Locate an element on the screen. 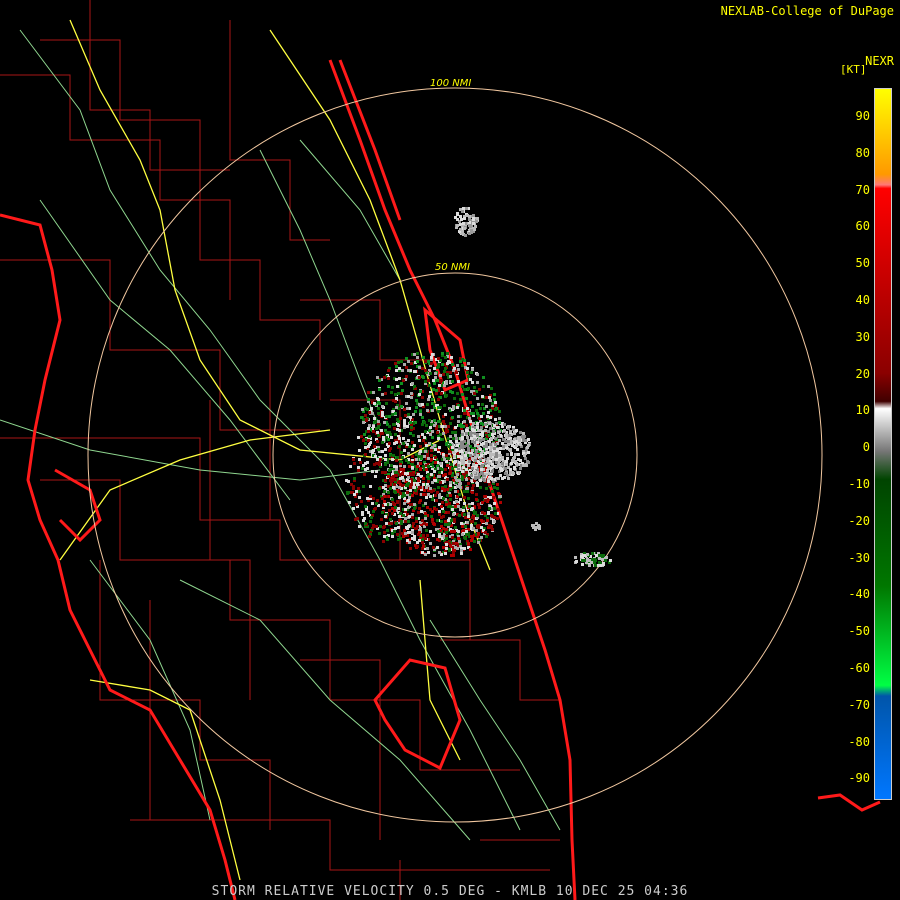 Image resolution: width=900 pixels, height=900 pixels. legend-tick: 20 is located at coordinates (862, 373).